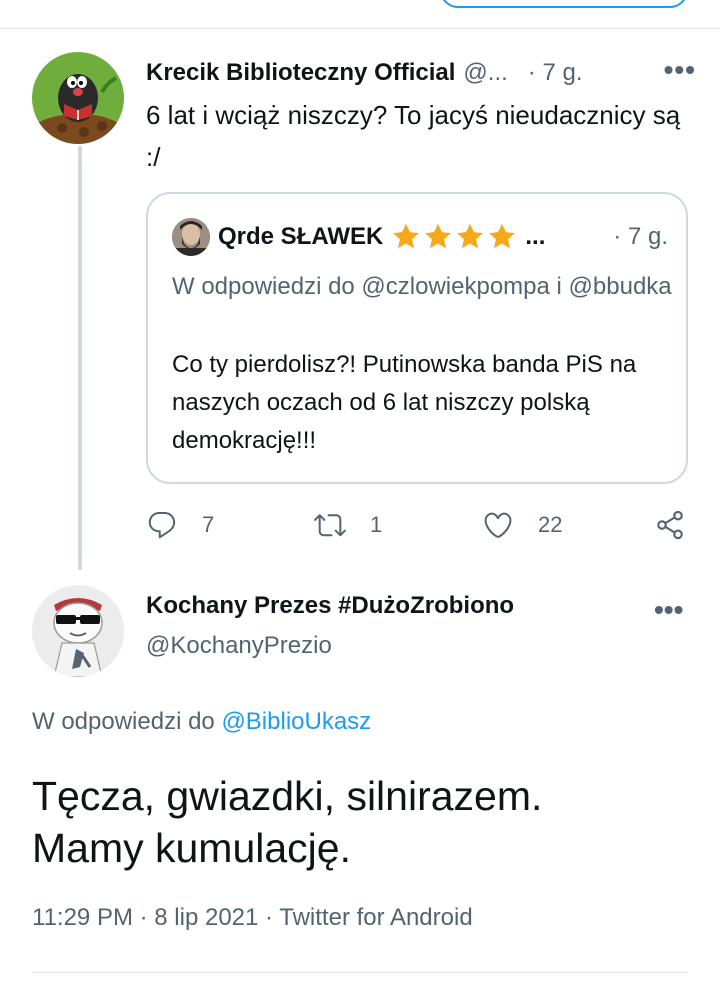  Describe the element at coordinates (296, 721) in the screenshot. I see `reply-handle-link: @BiblioUkasz` at that location.